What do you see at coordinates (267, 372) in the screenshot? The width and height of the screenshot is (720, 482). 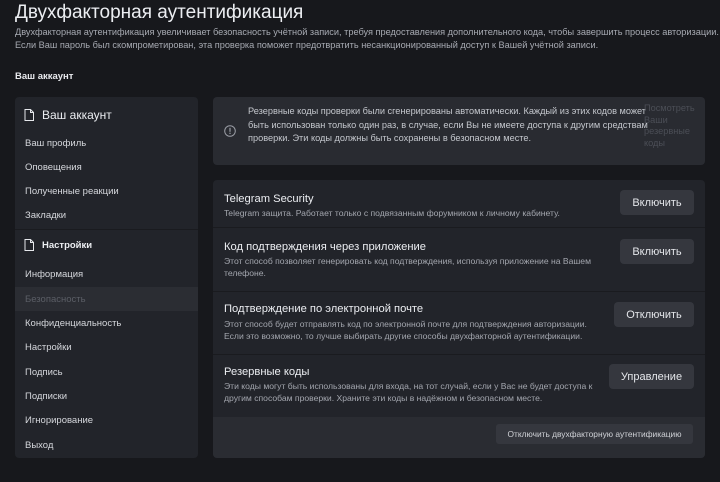 I see `method-title-backup-codes: Резервные коды` at bounding box center [267, 372].